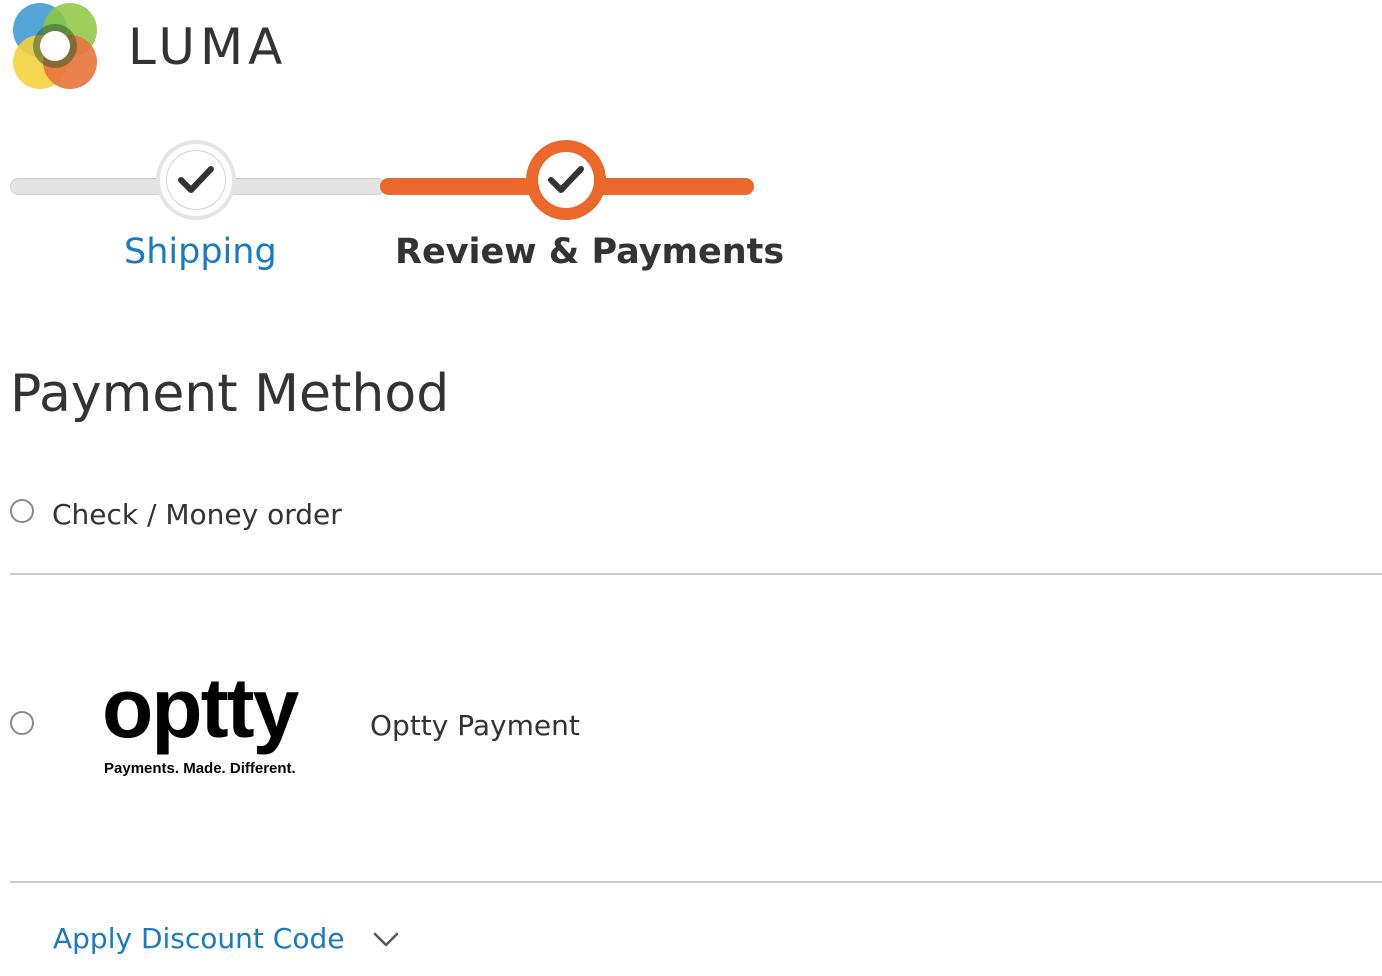 This screenshot has height=976, width=1382. Describe the element at coordinates (55, 46) in the screenshot. I see `luma-logo-icon` at that location.